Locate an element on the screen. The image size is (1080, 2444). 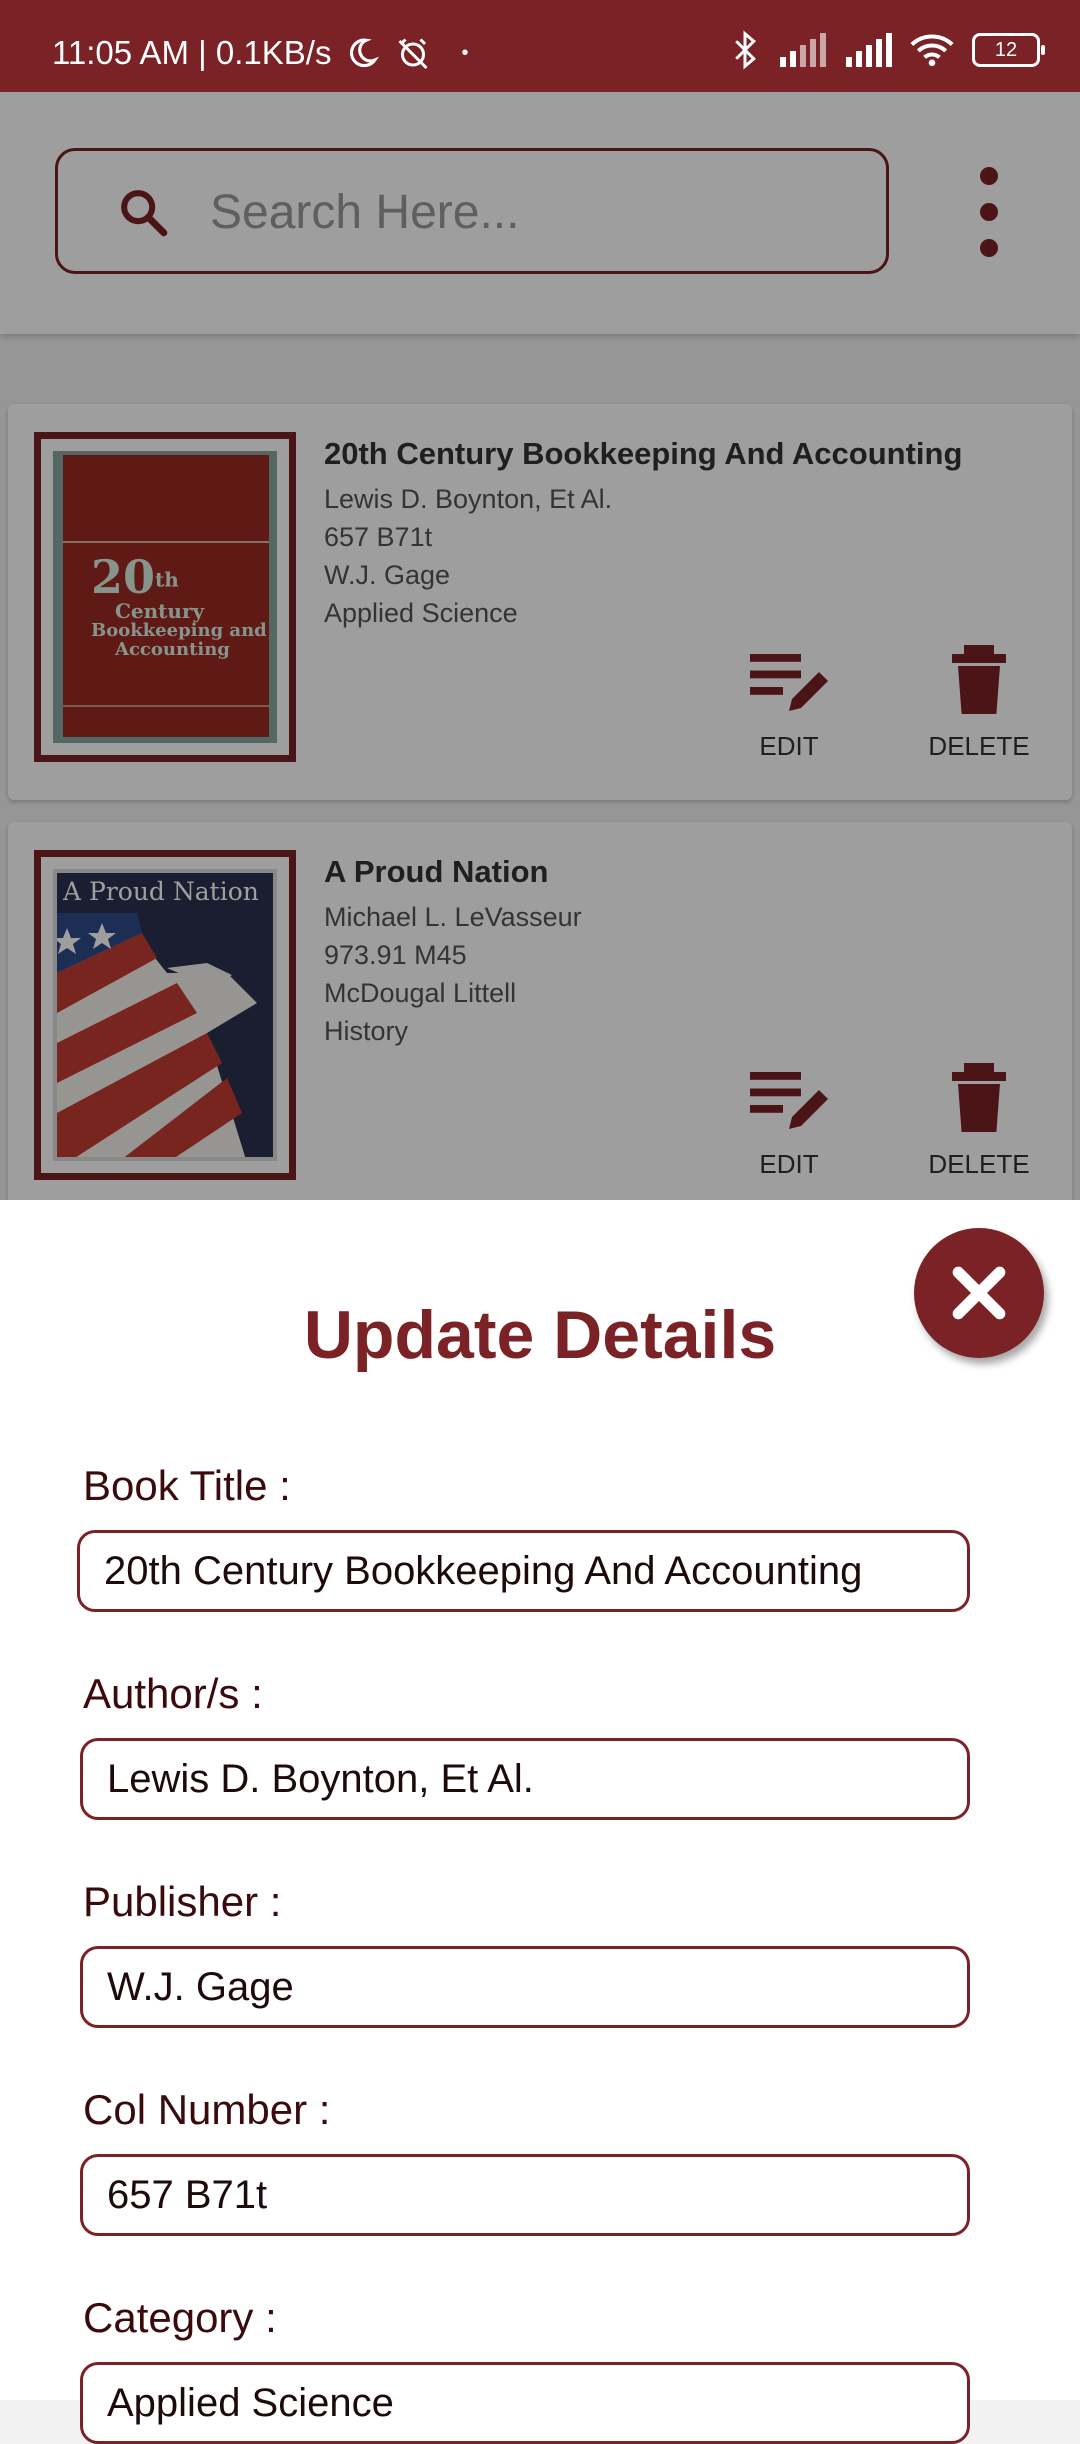
alarm-off-icon is located at coordinates (413, 54).